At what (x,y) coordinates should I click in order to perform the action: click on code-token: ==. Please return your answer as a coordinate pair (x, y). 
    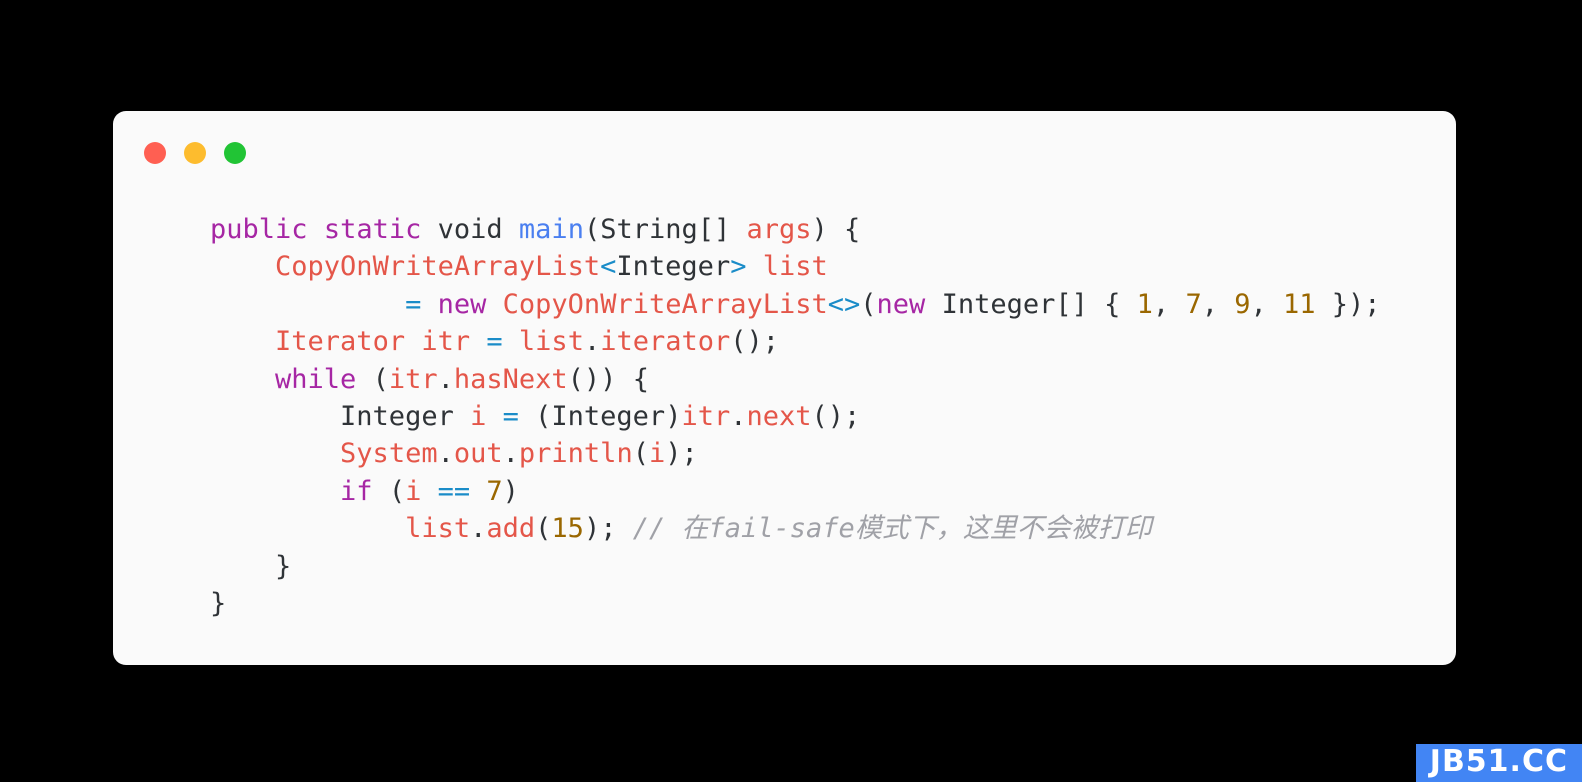
    Looking at the image, I should click on (454, 491).